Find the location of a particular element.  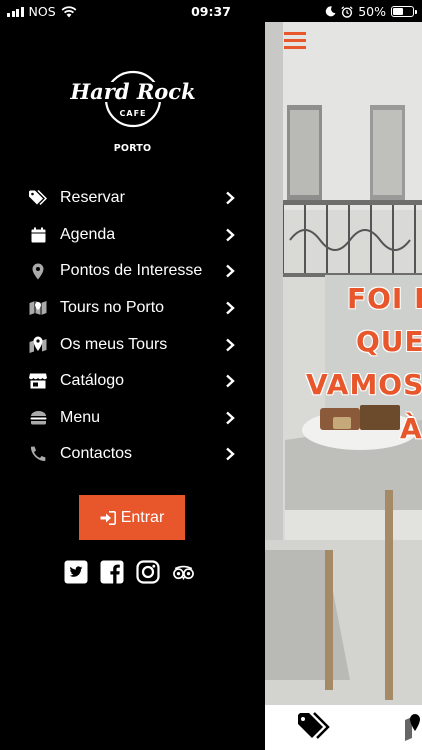

tripadvisor-icon is located at coordinates (183, 571).